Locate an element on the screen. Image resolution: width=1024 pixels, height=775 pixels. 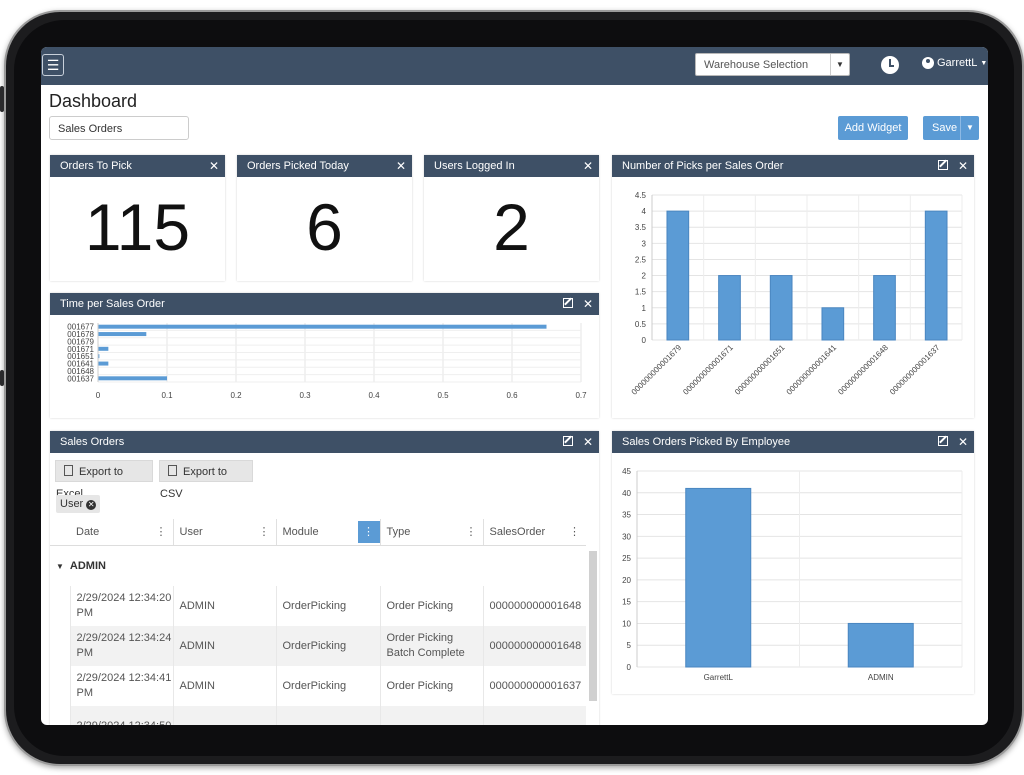
widget-title: Number of Picks per Sales Order is located at coordinates (703, 166).